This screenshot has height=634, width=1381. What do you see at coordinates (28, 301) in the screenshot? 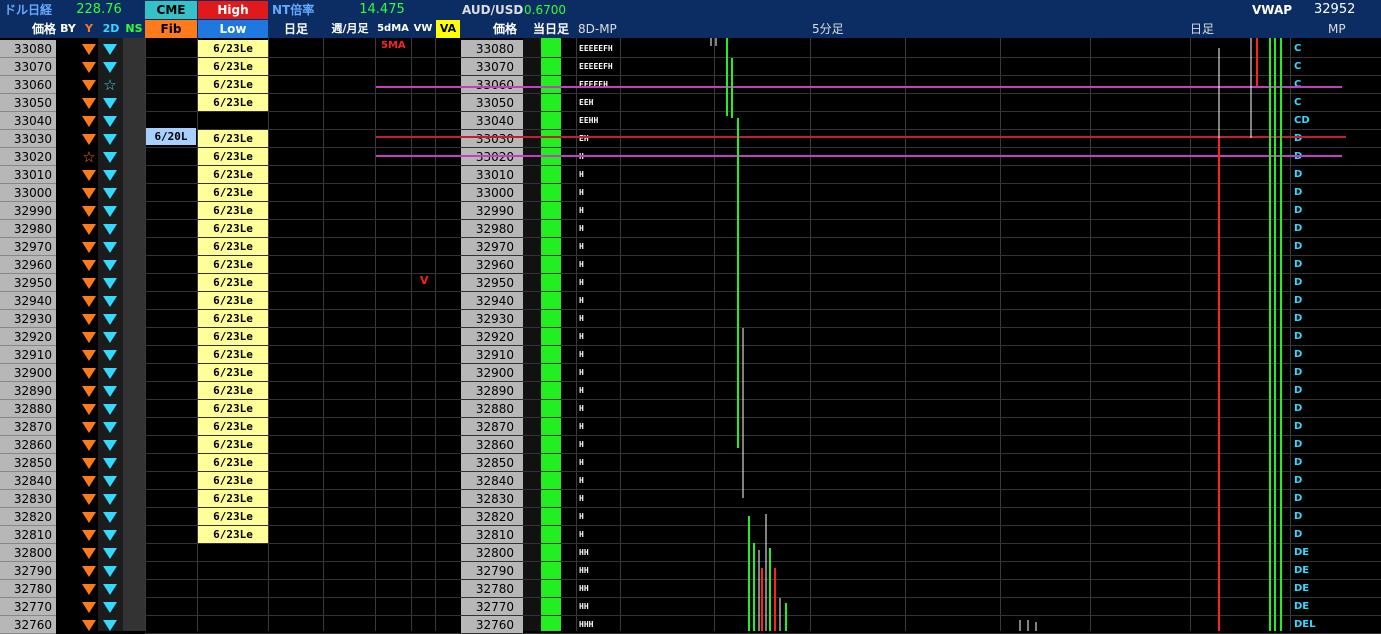
I see `price-cell: 32940` at bounding box center [28, 301].